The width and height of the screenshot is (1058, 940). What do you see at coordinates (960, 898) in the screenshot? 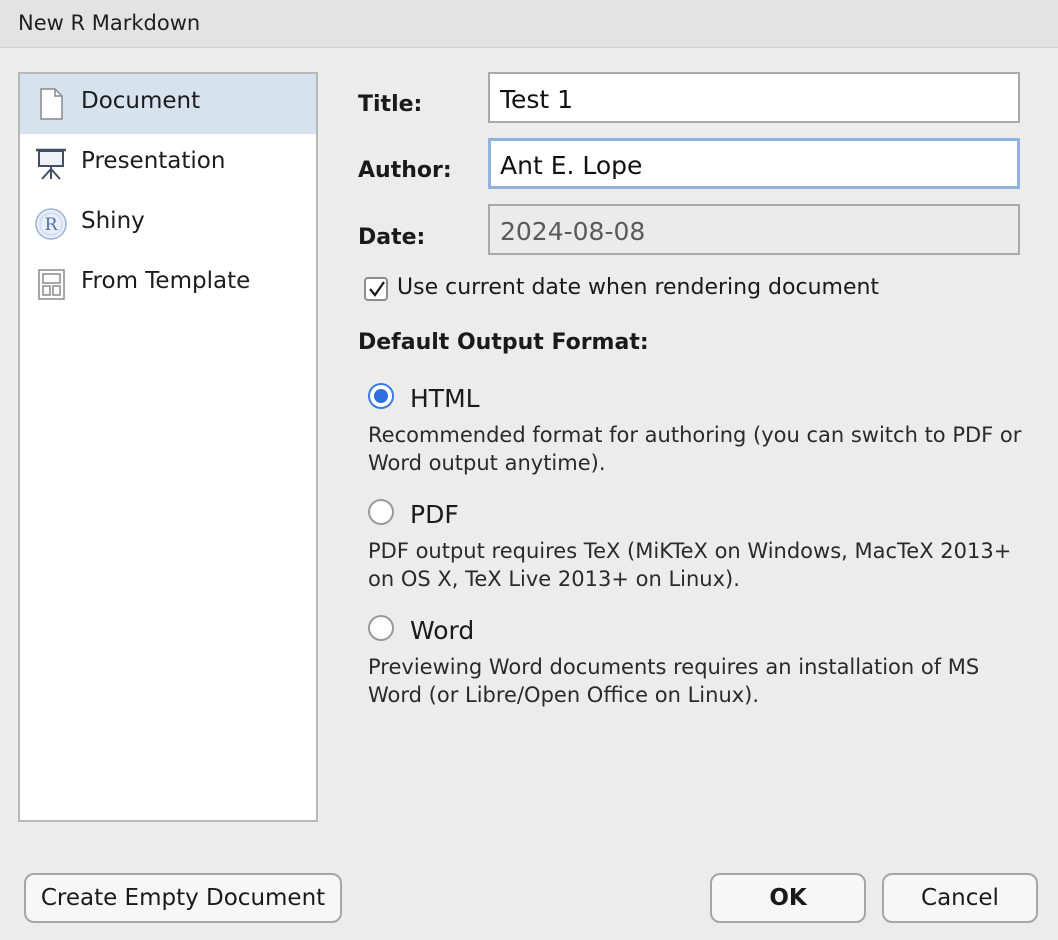
I see `cancel-button: Cancel` at bounding box center [960, 898].